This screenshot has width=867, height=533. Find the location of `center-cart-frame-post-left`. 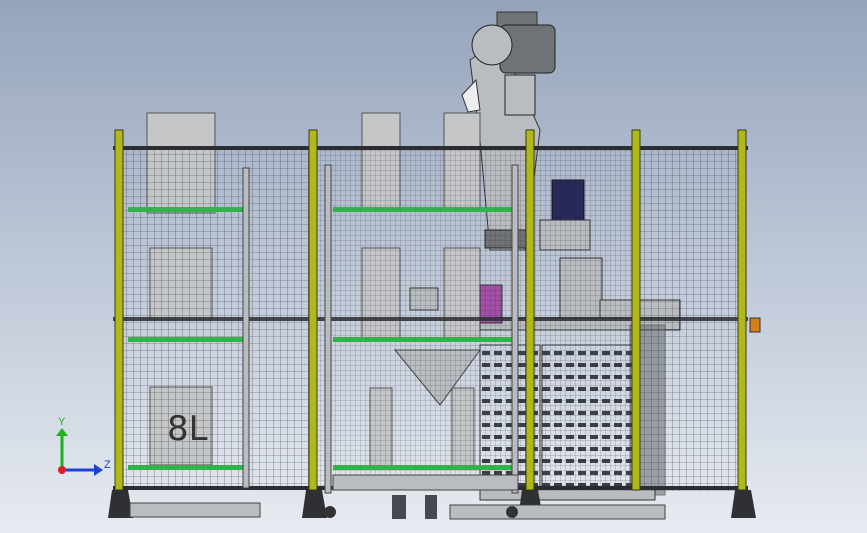

center-cart-frame-post-left is located at coordinates (328, 329).